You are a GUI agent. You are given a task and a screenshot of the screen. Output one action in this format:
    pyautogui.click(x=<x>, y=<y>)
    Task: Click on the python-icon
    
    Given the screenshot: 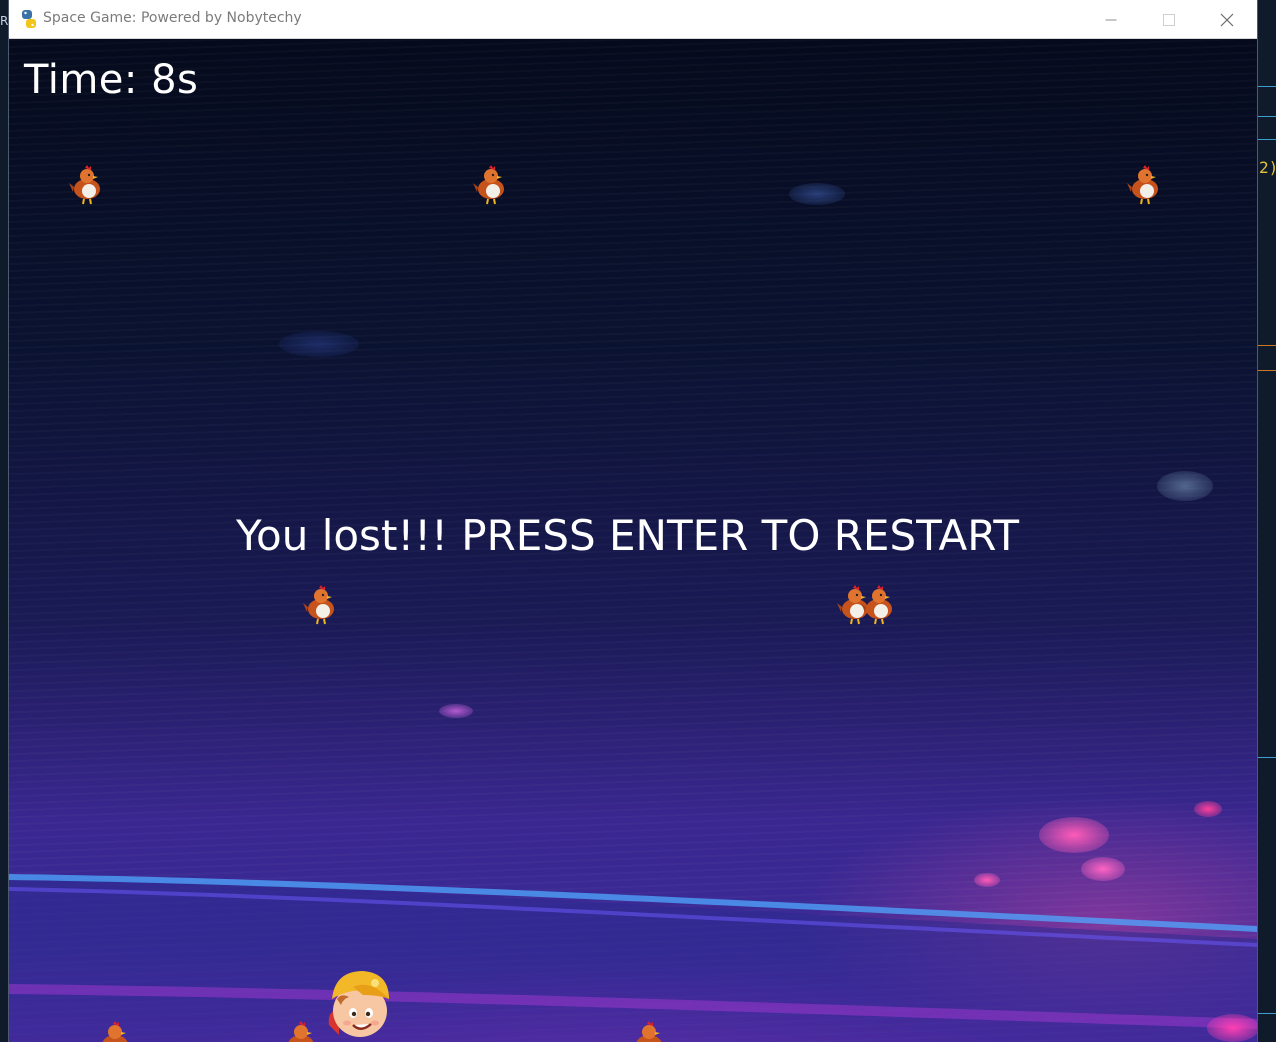 What is the action you would take?
    pyautogui.click(x=29, y=19)
    